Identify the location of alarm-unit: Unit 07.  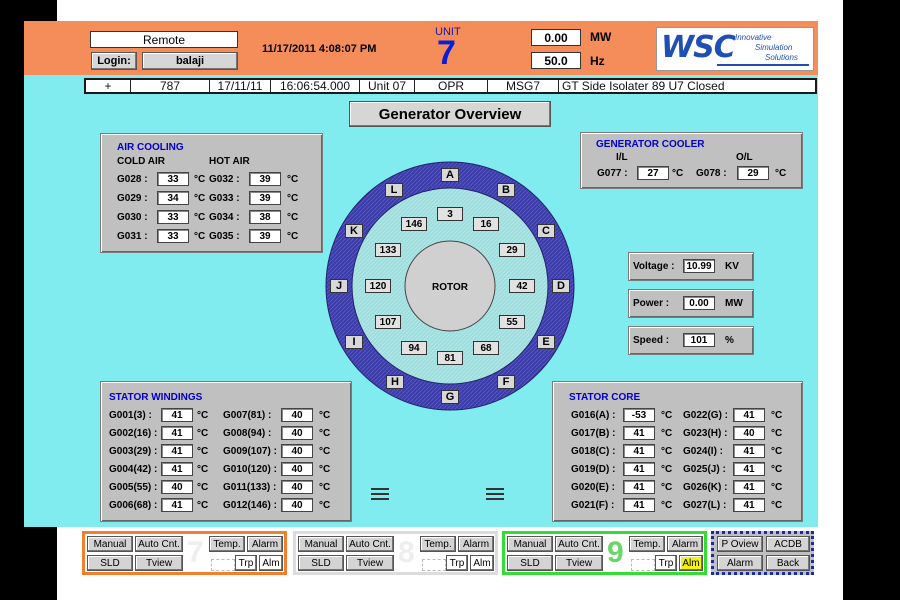
(387, 86).